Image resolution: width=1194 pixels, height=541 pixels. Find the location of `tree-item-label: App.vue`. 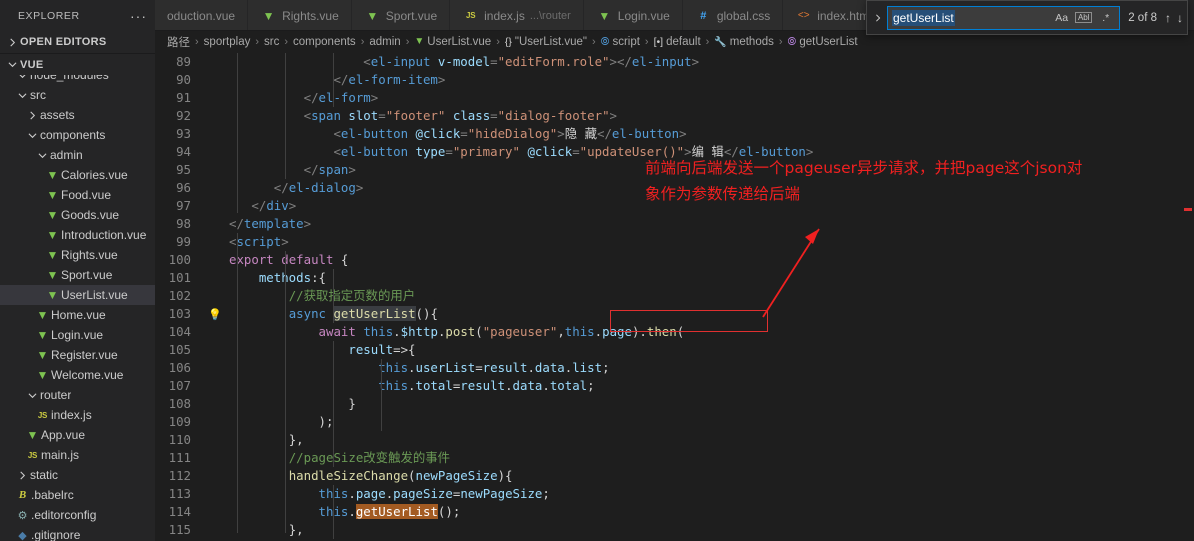

tree-item-label: App.vue is located at coordinates (63, 435).